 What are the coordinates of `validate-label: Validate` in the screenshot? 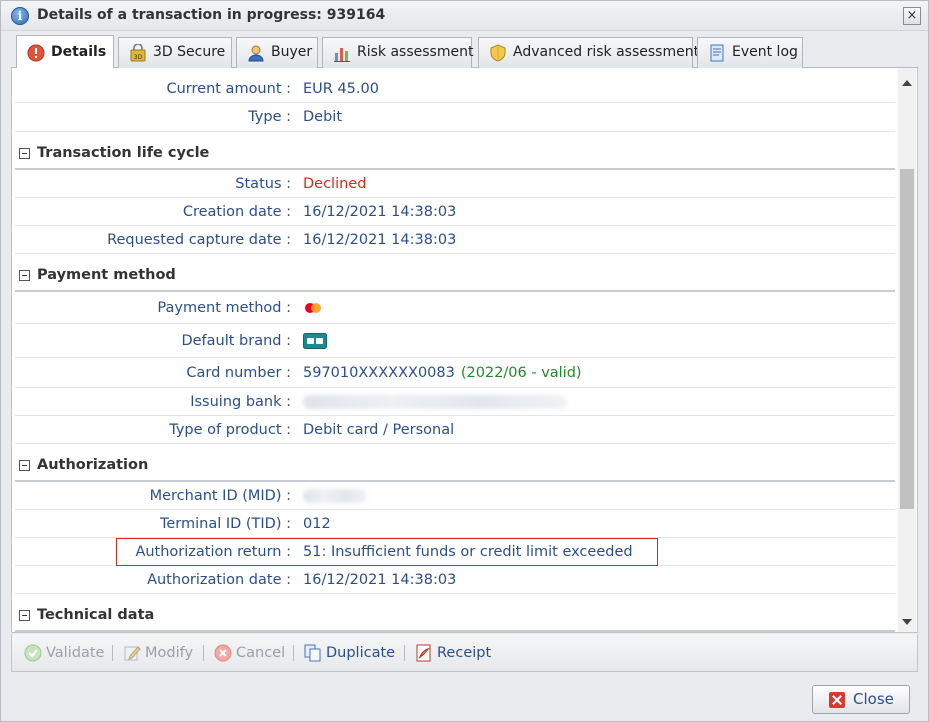 It's located at (75, 653).